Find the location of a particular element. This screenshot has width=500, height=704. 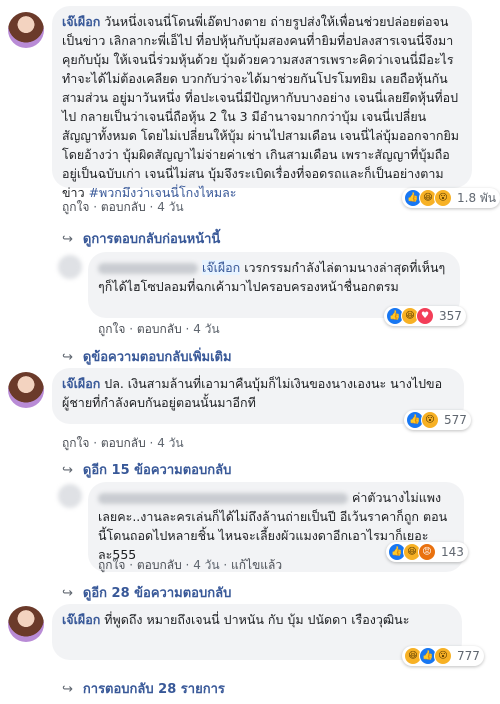

reaction-count: 357 is located at coordinates (450, 316).